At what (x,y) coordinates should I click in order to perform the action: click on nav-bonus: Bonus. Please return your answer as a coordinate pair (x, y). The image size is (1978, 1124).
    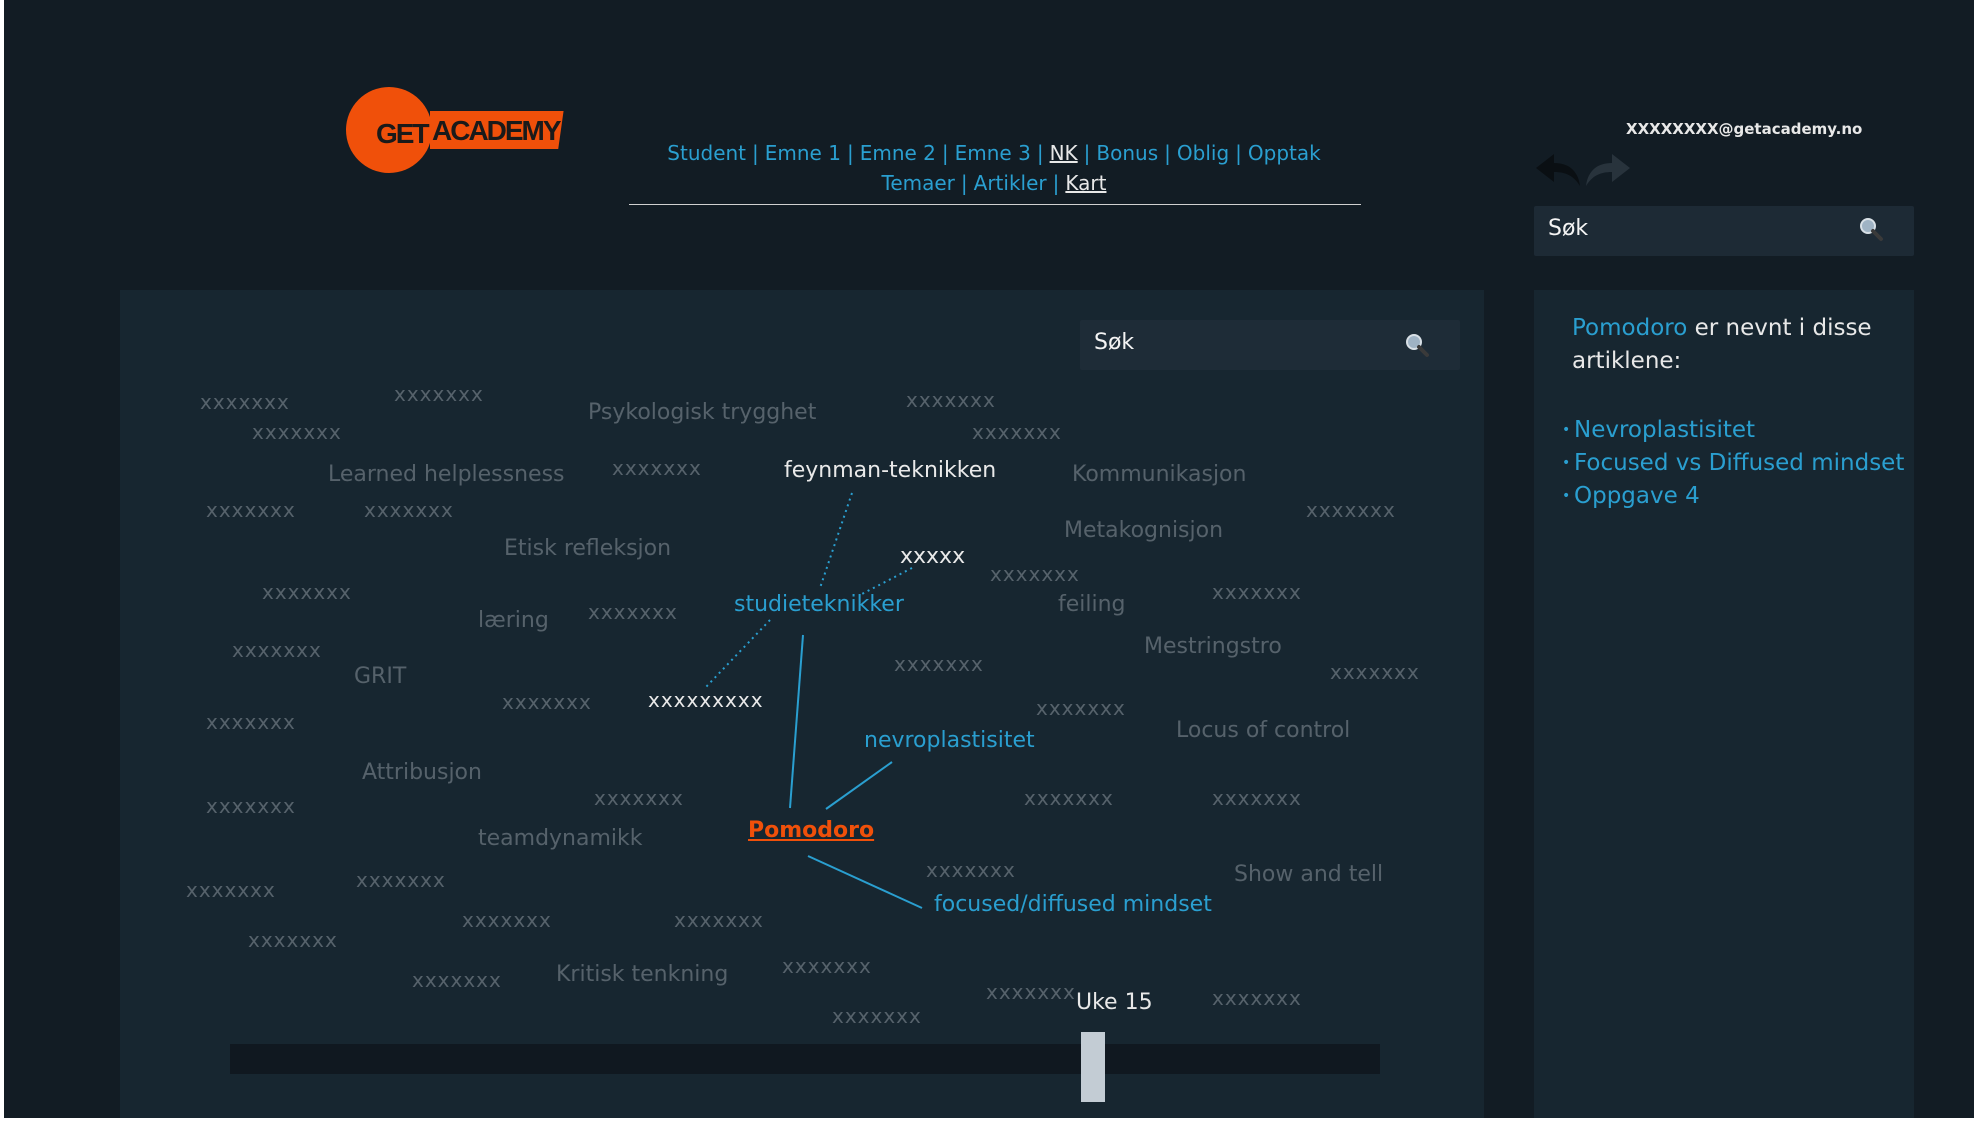
    Looking at the image, I should click on (1127, 153).